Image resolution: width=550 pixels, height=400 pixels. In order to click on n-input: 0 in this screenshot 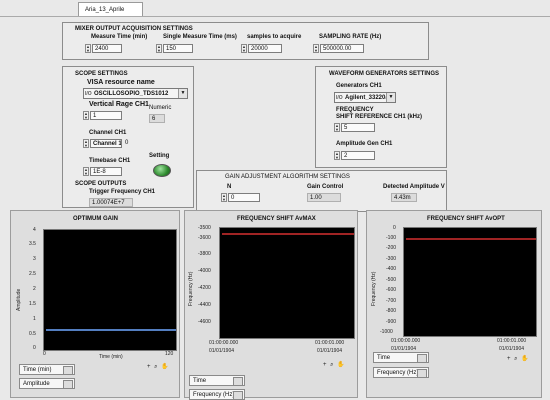, I will do `click(244, 197)`.